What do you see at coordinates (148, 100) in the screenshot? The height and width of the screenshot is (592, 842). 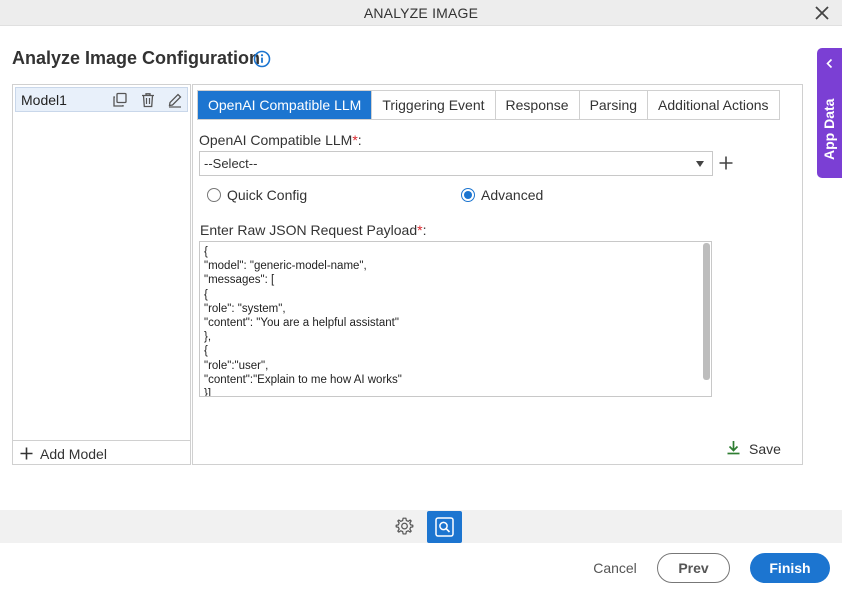 I see `trash-icon` at bounding box center [148, 100].